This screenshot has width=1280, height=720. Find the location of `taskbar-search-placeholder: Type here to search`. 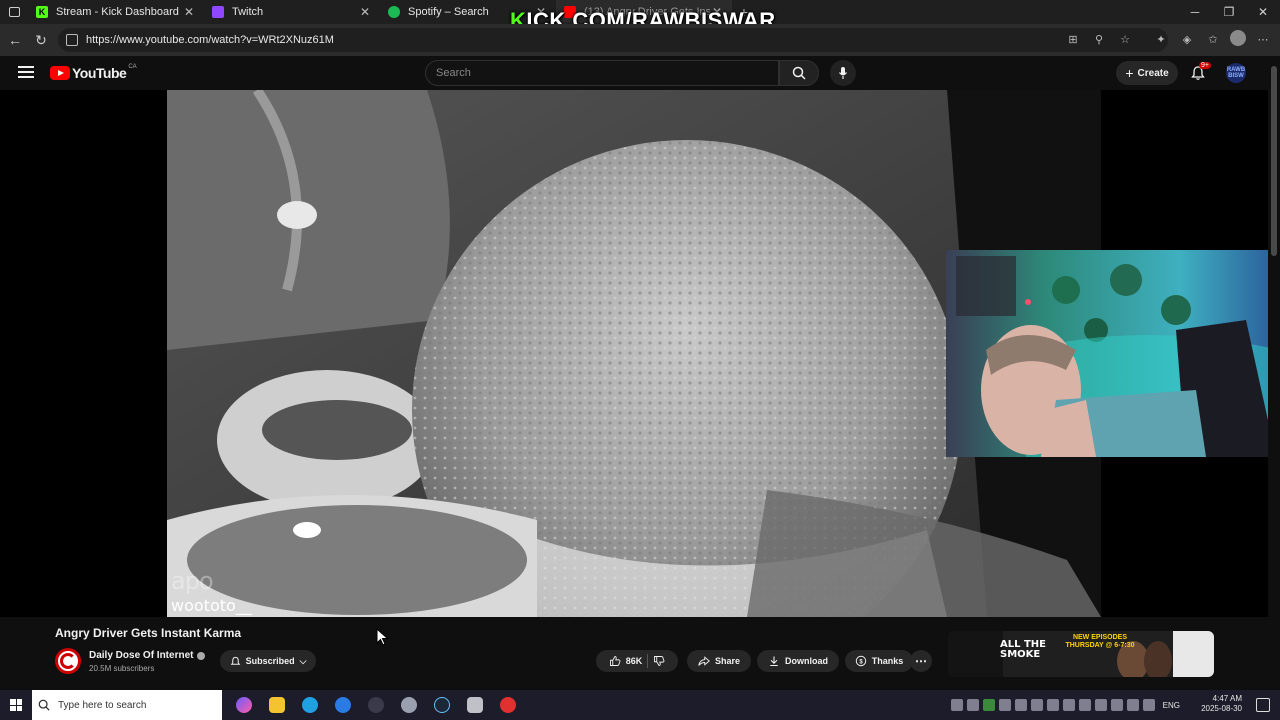

taskbar-search-placeholder: Type here to search is located at coordinates (102, 705).